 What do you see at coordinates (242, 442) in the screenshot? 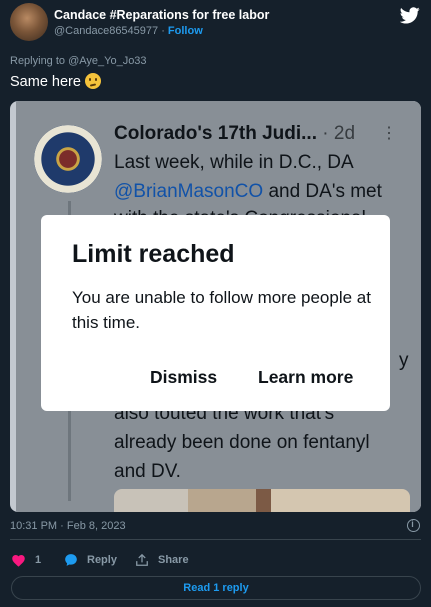
I see `screenshot-line-5: already been done on fentanyl` at bounding box center [242, 442].